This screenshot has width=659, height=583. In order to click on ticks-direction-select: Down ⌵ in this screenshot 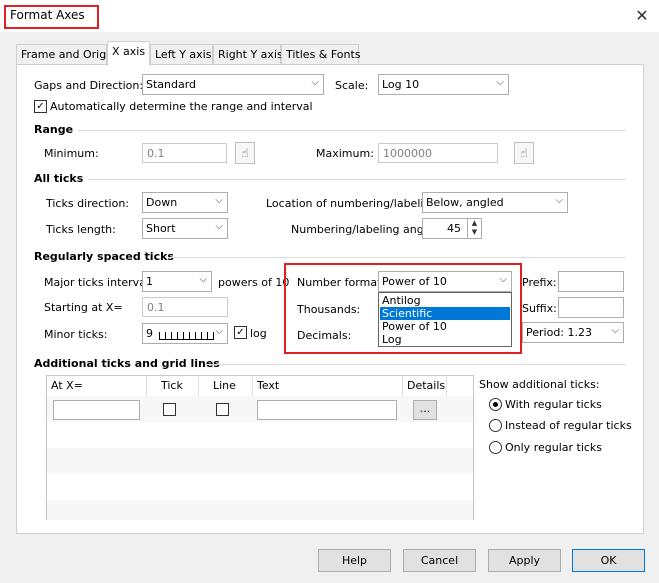, I will do `click(185, 202)`.